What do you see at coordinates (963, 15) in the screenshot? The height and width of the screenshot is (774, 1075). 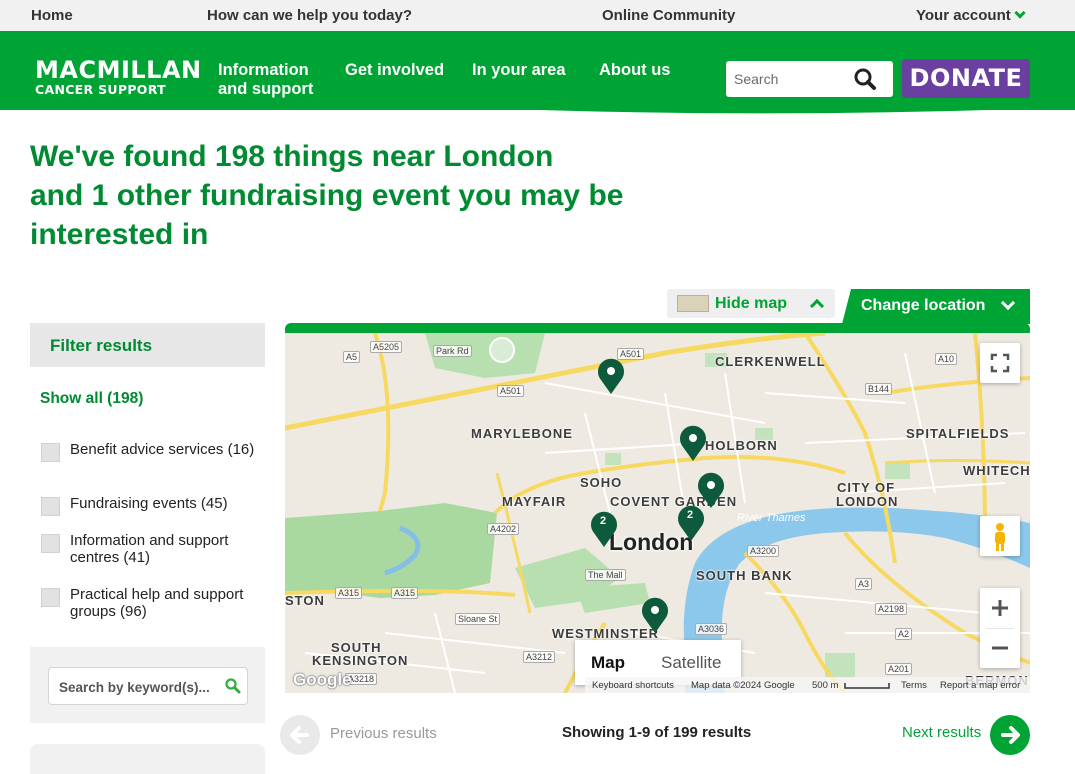 I see `your-account-label: Your account` at bounding box center [963, 15].